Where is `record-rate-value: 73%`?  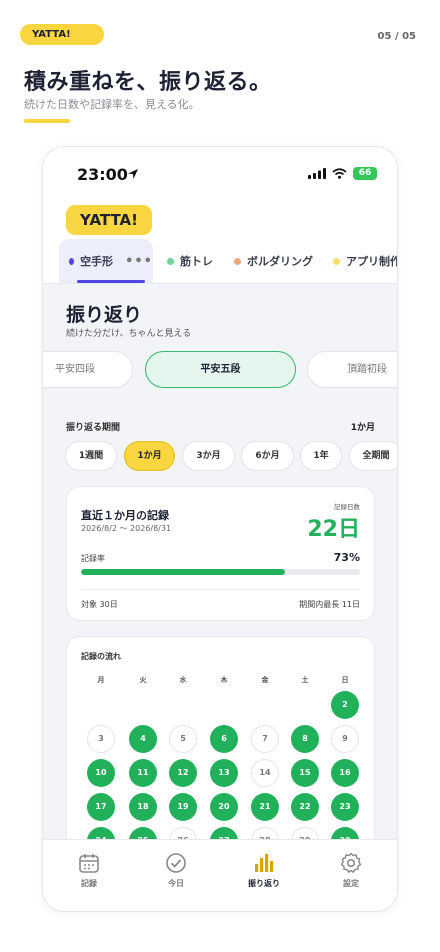 record-rate-value: 73% is located at coordinates (346, 557).